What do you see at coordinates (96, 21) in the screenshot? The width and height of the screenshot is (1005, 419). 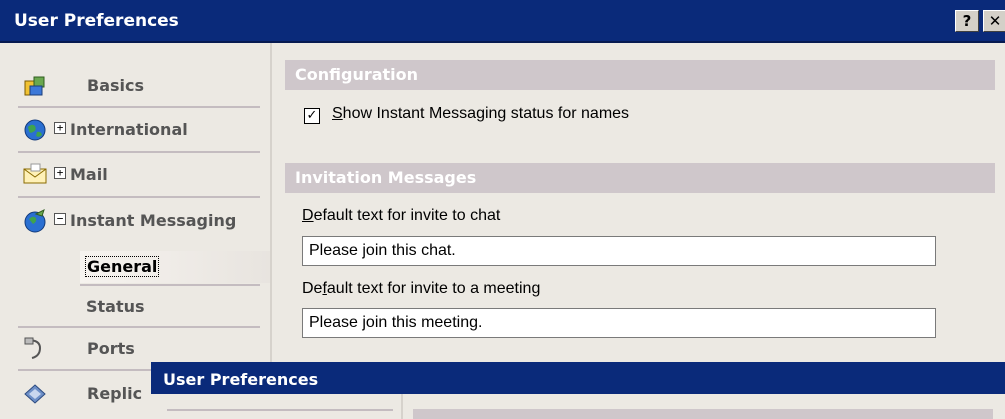 I see `window-title: User Preferences` at bounding box center [96, 21].